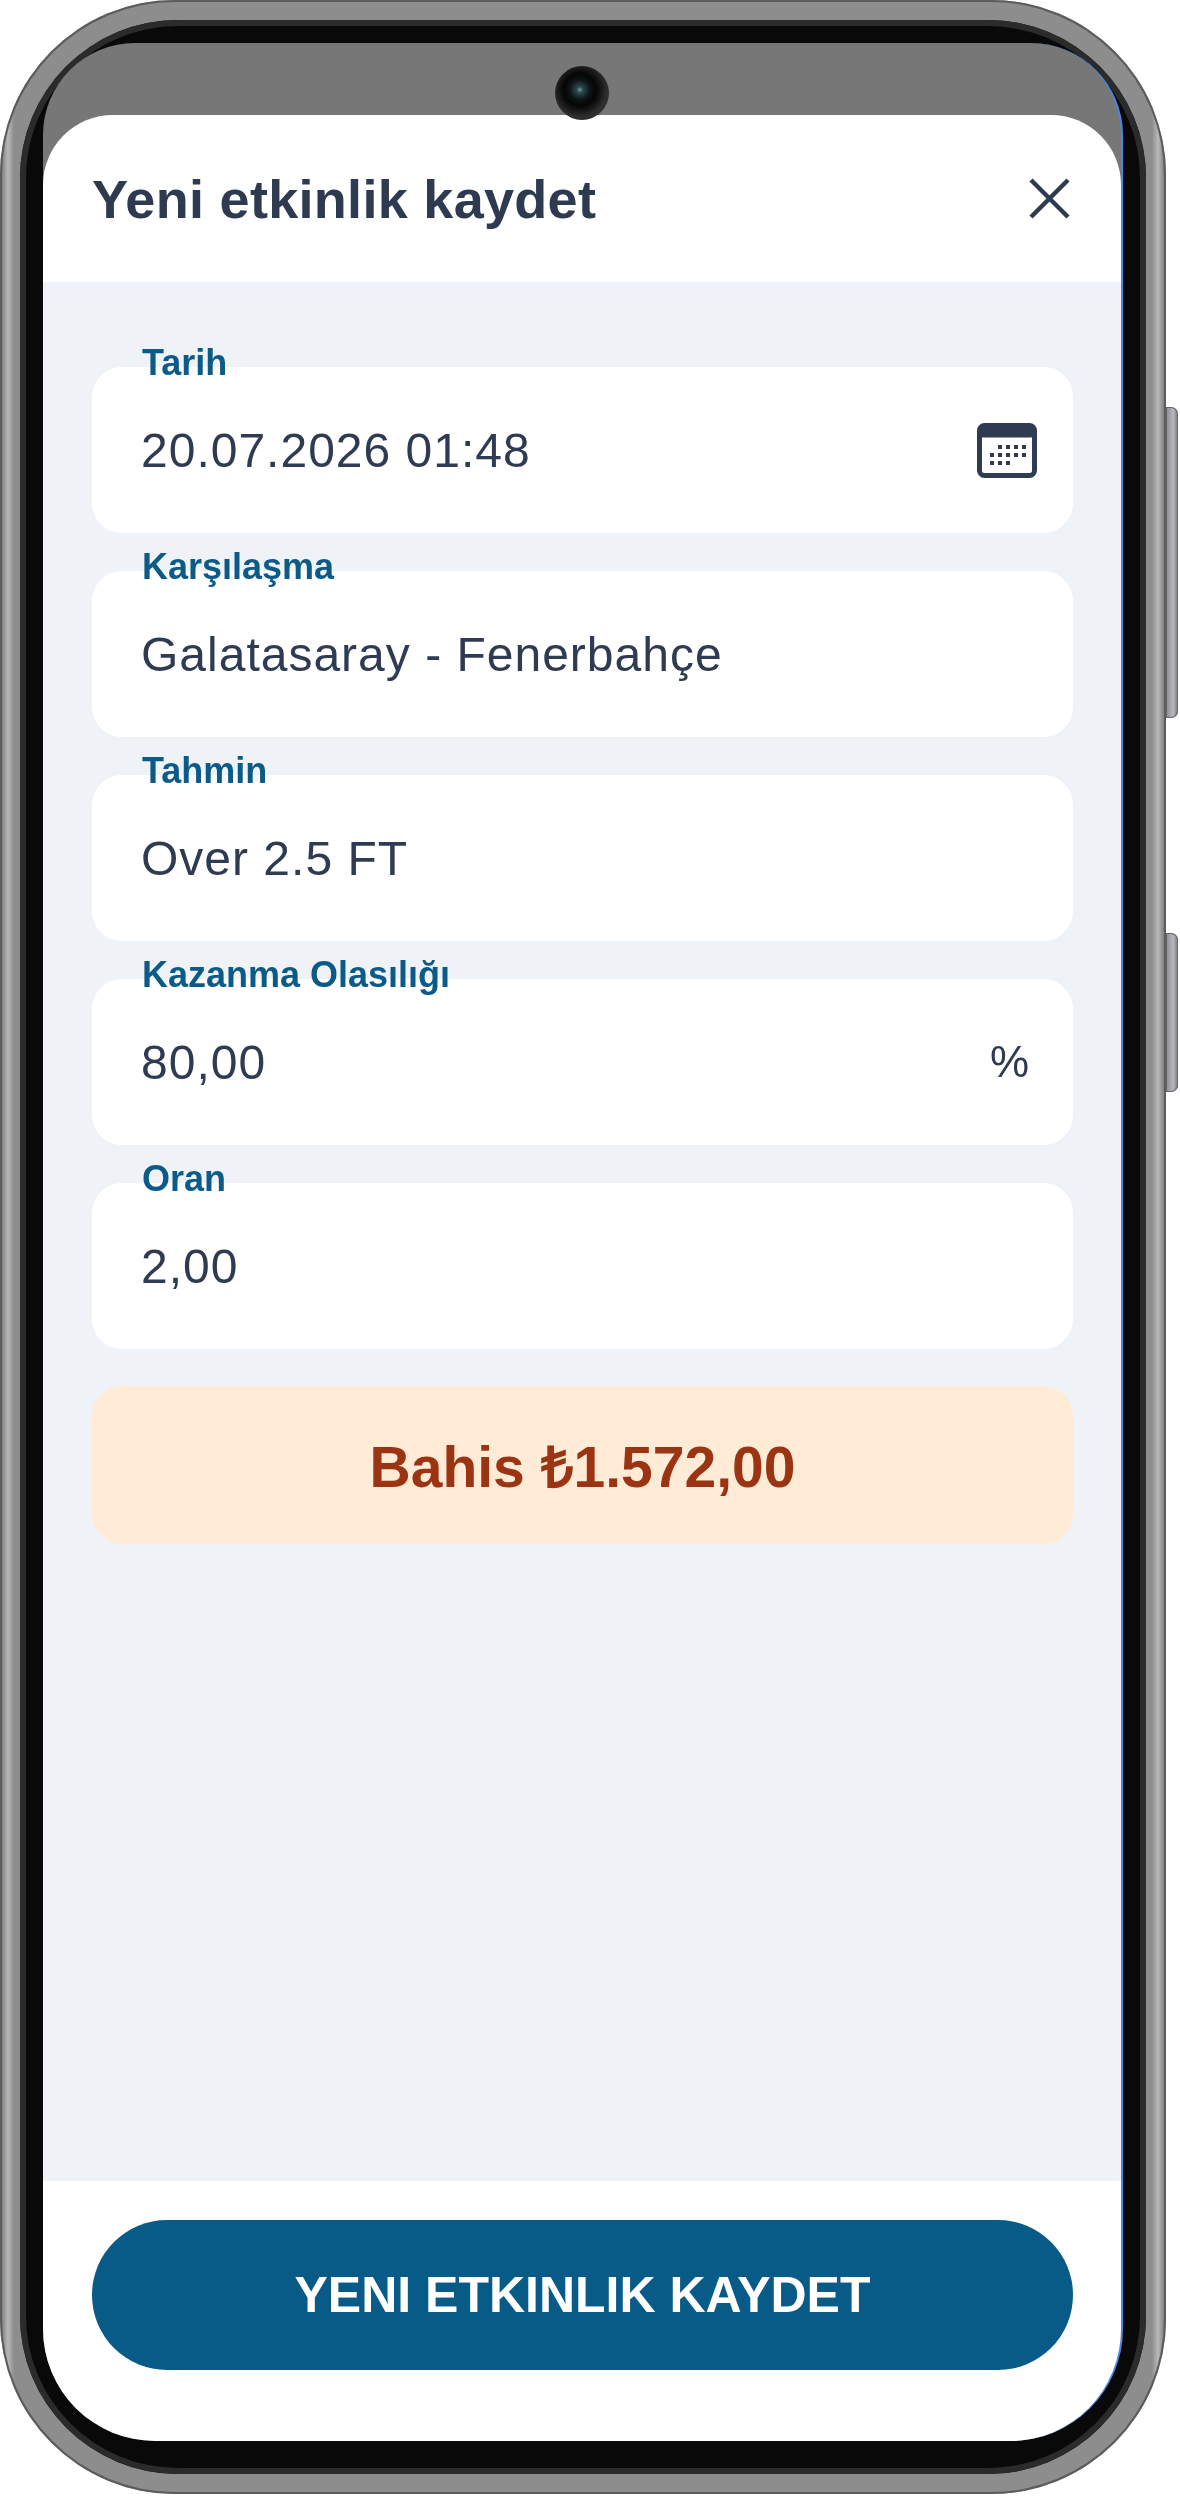  What do you see at coordinates (582, 2295) in the screenshot?
I see `save-button: YENI ETKINLIK KAYDET` at bounding box center [582, 2295].